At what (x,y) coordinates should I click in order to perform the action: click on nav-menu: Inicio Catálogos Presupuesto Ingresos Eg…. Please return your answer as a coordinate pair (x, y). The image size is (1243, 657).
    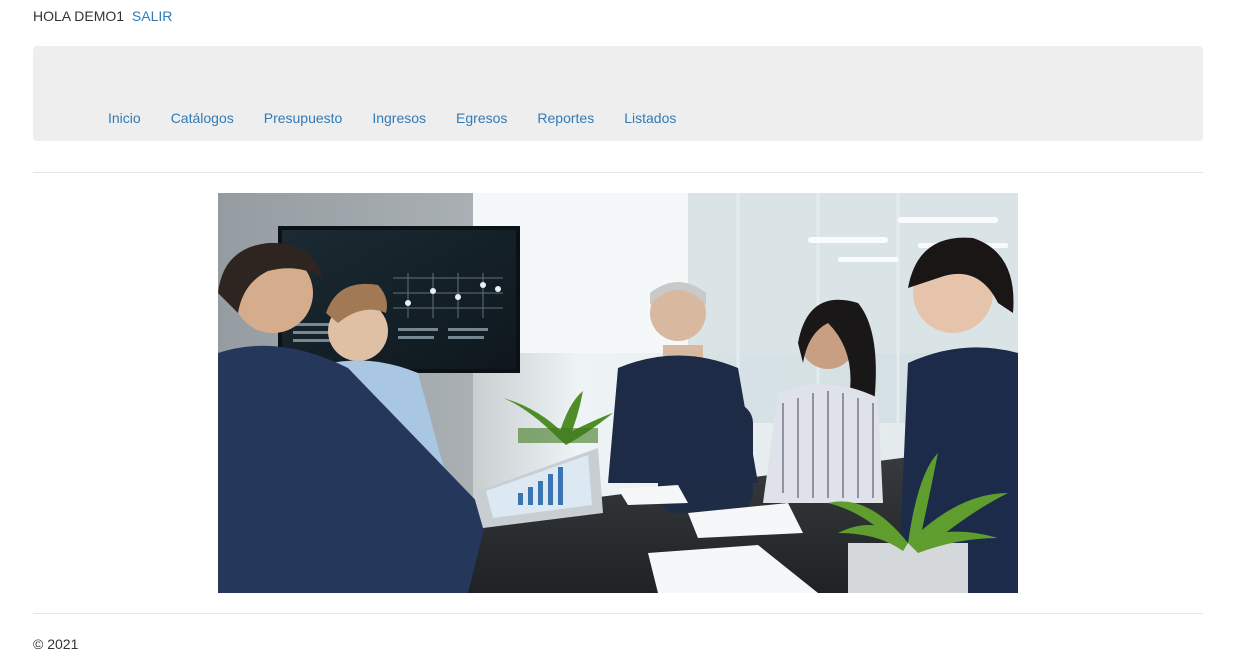
    Looking at the image, I should click on (392, 118).